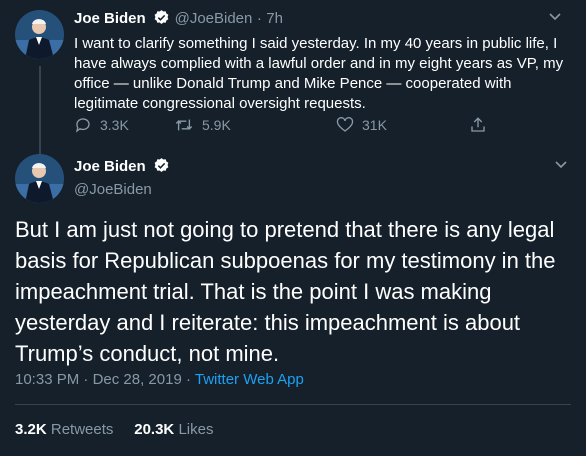 This screenshot has width=586, height=456. What do you see at coordinates (184, 125) in the screenshot?
I see `retweet-icon` at bounding box center [184, 125].